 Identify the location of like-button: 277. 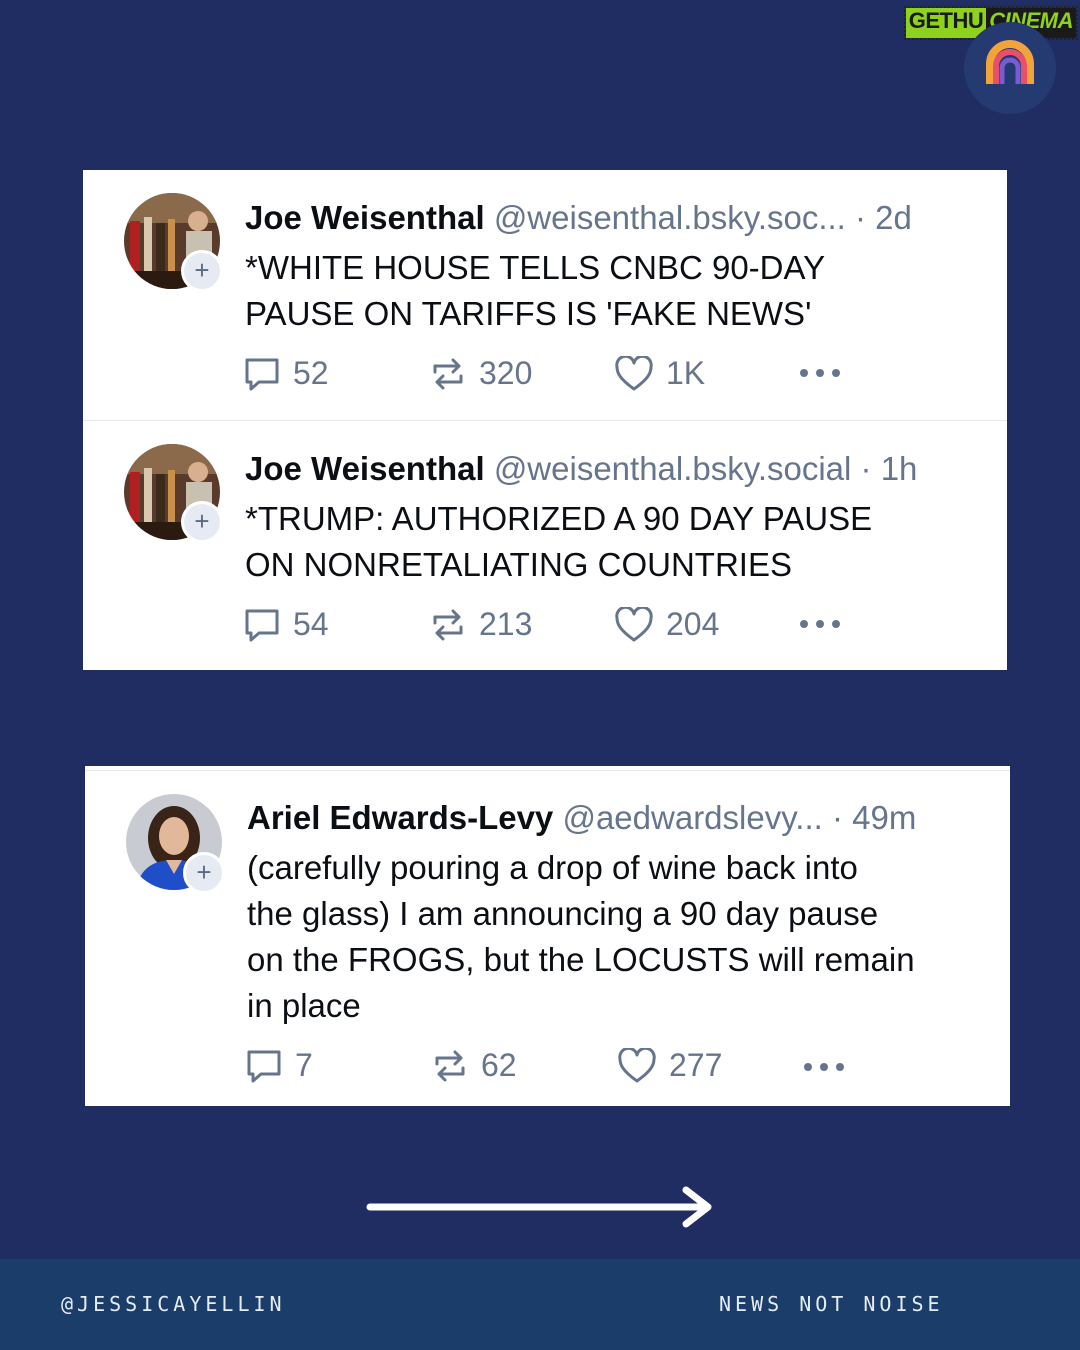
(669, 1065).